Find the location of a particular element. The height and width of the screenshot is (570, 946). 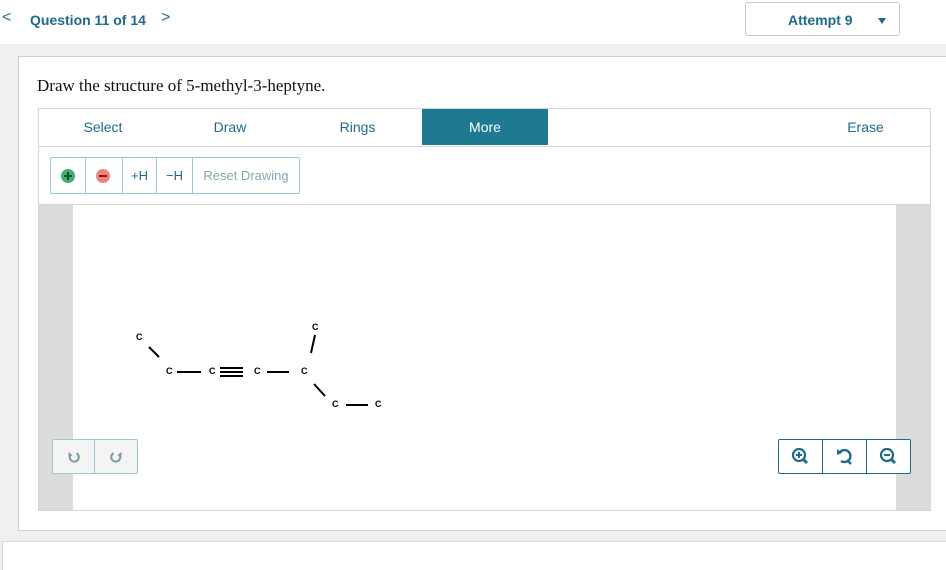

atom-c5: C is located at coordinates (304, 371).